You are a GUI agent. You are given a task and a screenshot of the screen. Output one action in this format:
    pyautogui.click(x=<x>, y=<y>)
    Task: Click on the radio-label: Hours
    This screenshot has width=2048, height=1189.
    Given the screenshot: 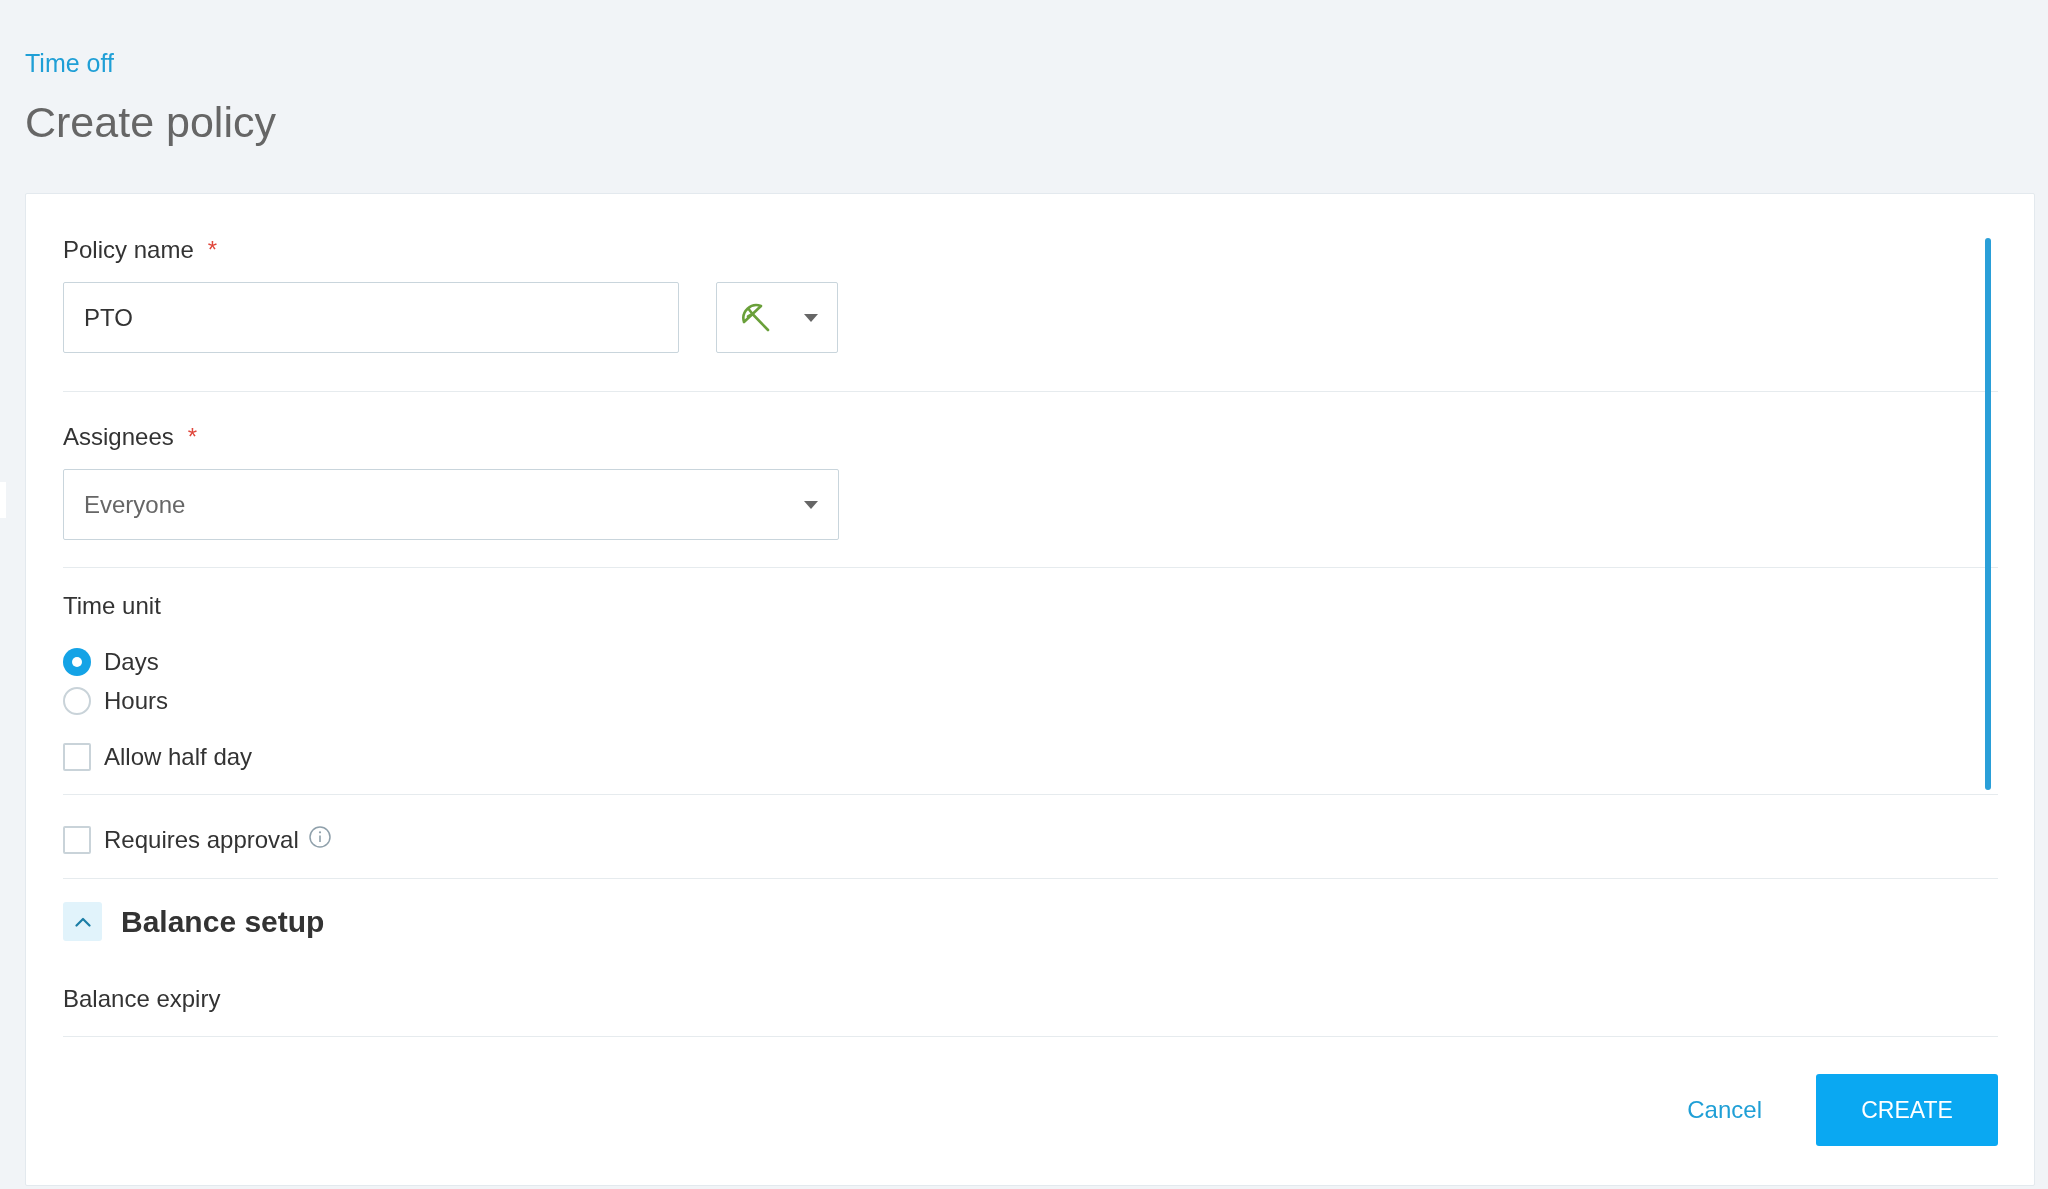 What is the action you would take?
    pyautogui.click(x=136, y=701)
    